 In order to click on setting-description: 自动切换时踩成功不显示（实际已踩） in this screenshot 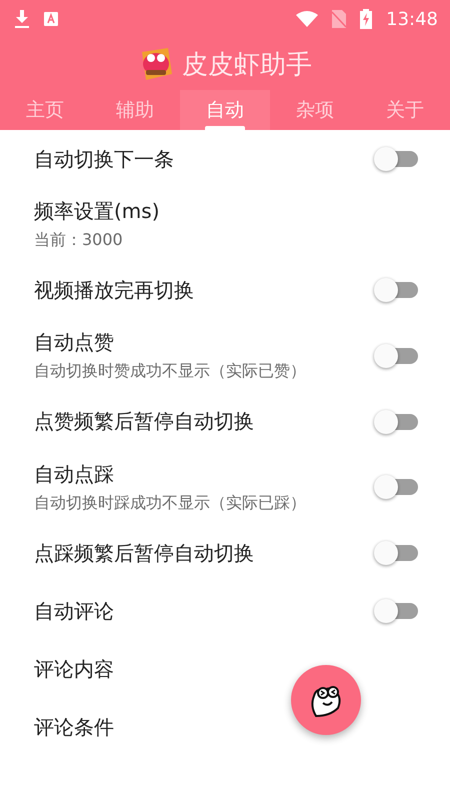, I will do `click(170, 503)`.